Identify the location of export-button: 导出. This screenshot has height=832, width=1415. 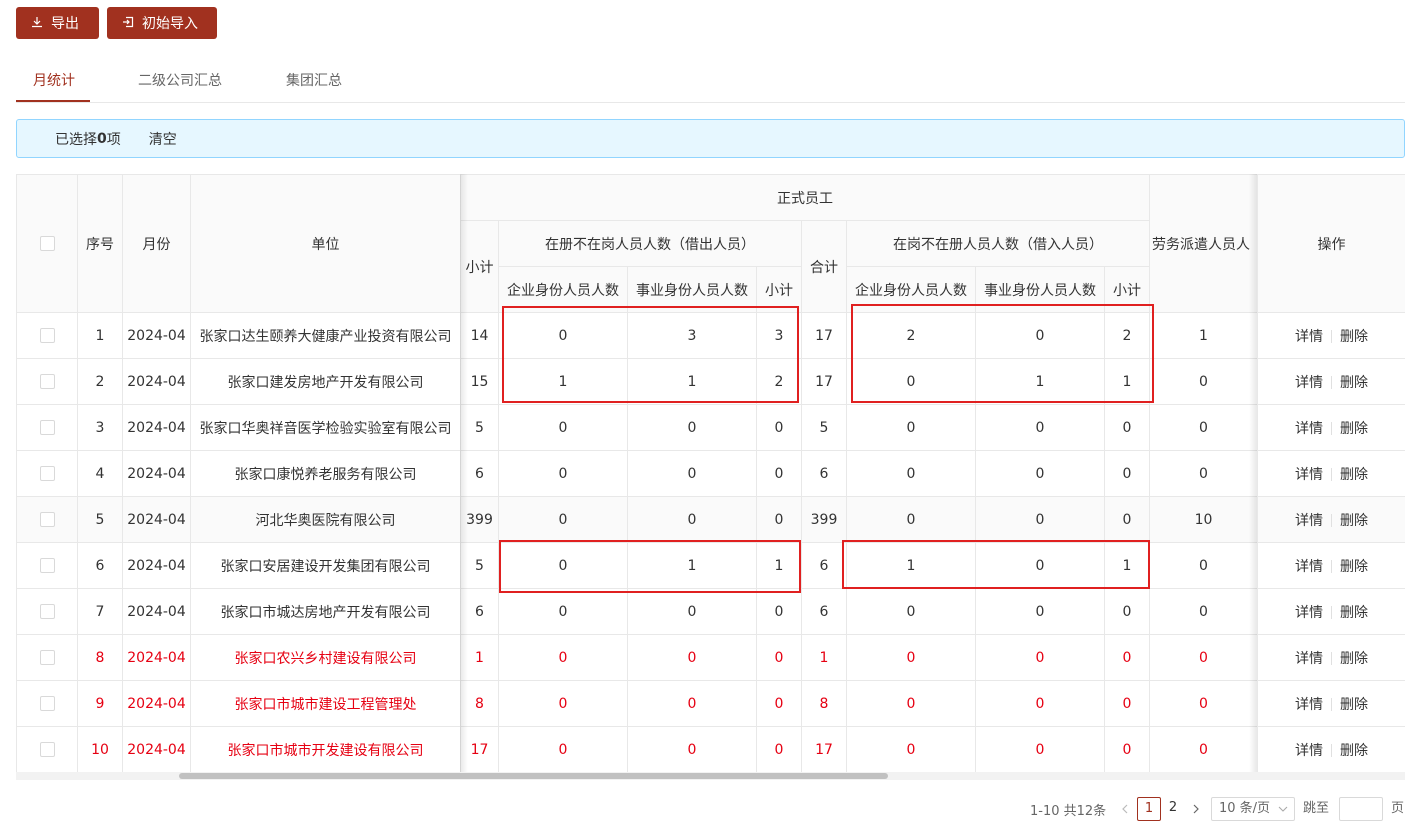
(57, 23).